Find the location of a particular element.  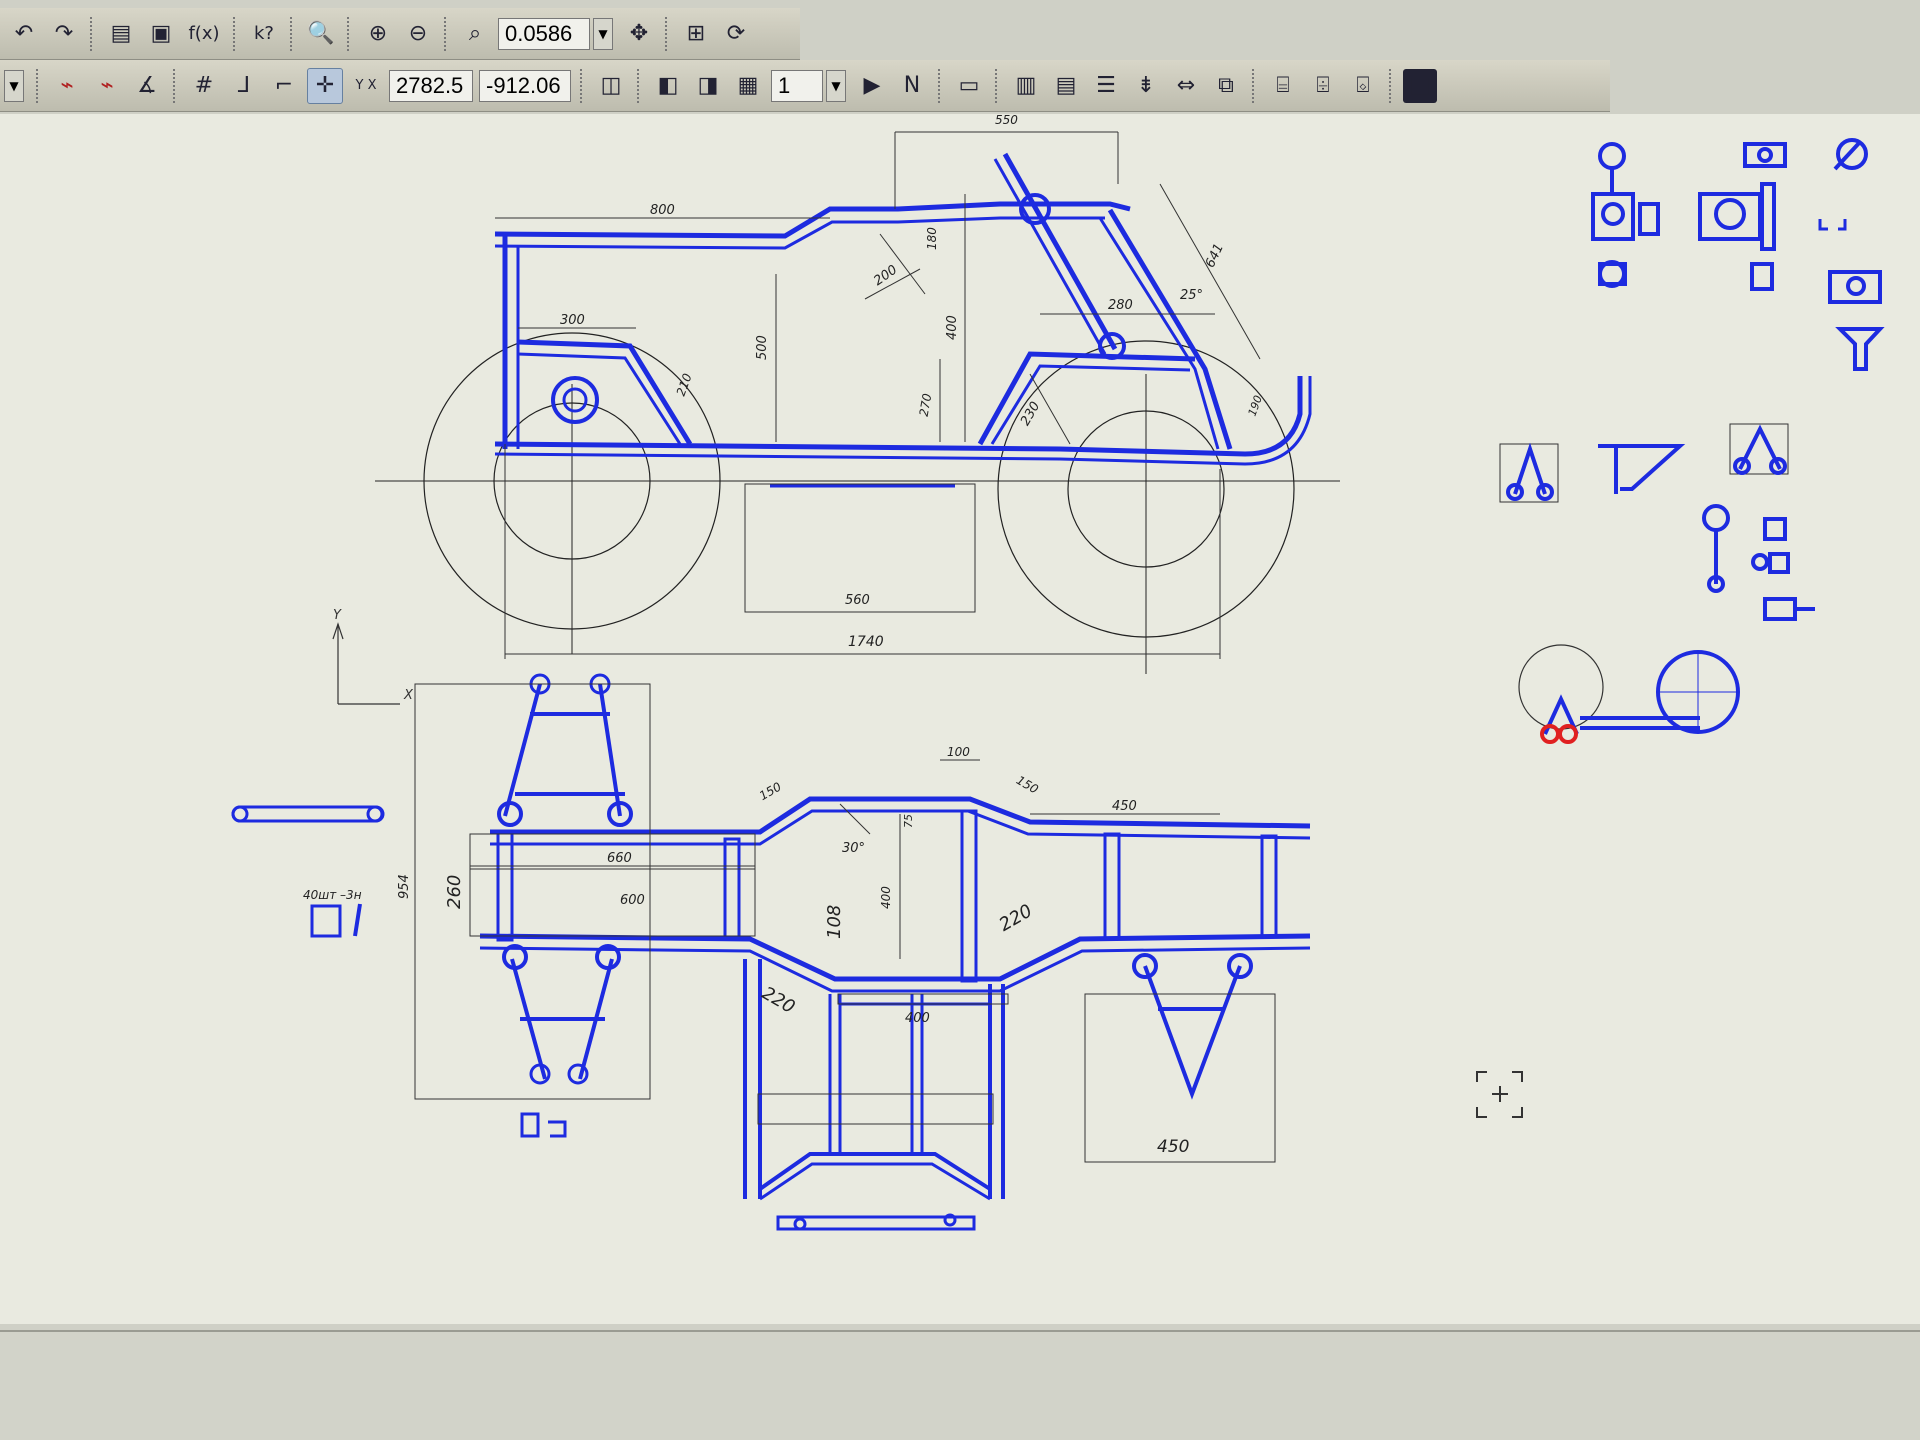

pan-icon: ✥ is located at coordinates (639, 34).